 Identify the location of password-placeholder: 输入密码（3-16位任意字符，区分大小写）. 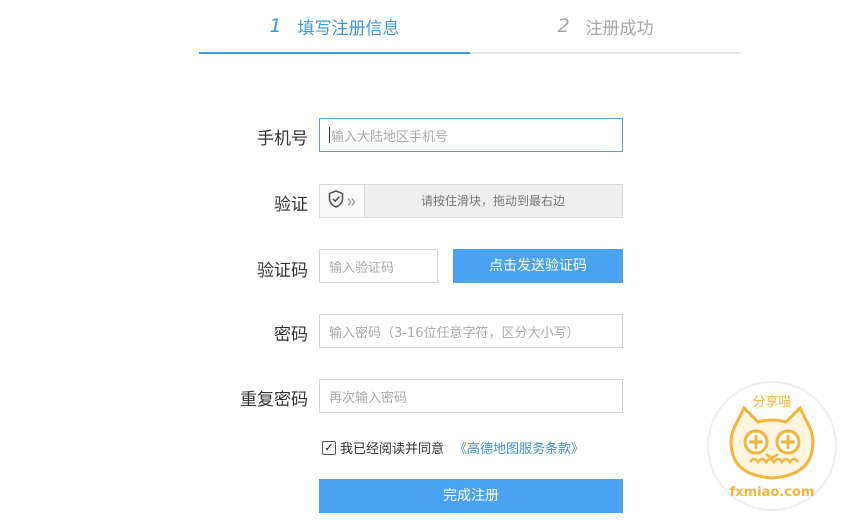
(454, 333).